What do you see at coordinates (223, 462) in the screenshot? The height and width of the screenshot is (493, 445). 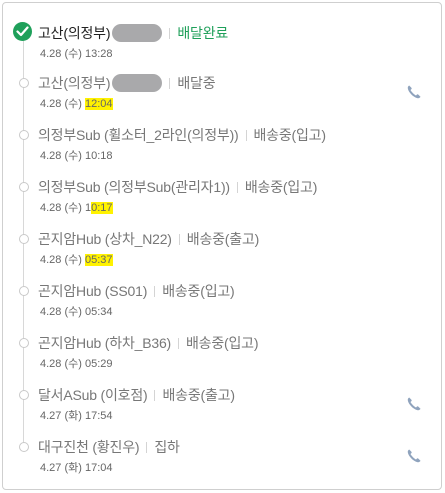 I see `tracking-entry: 대구진천 (황진우) 집하 4.27 (화) 17:04` at bounding box center [223, 462].